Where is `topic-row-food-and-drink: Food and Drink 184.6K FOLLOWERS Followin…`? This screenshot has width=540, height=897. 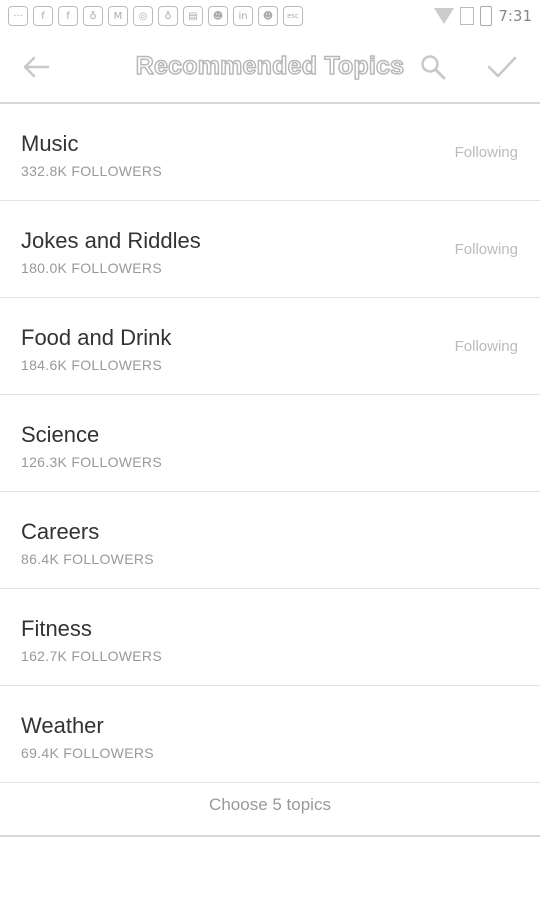 topic-row-food-and-drink: Food and Drink 184.6K FOLLOWERS Followin… is located at coordinates (270, 346).